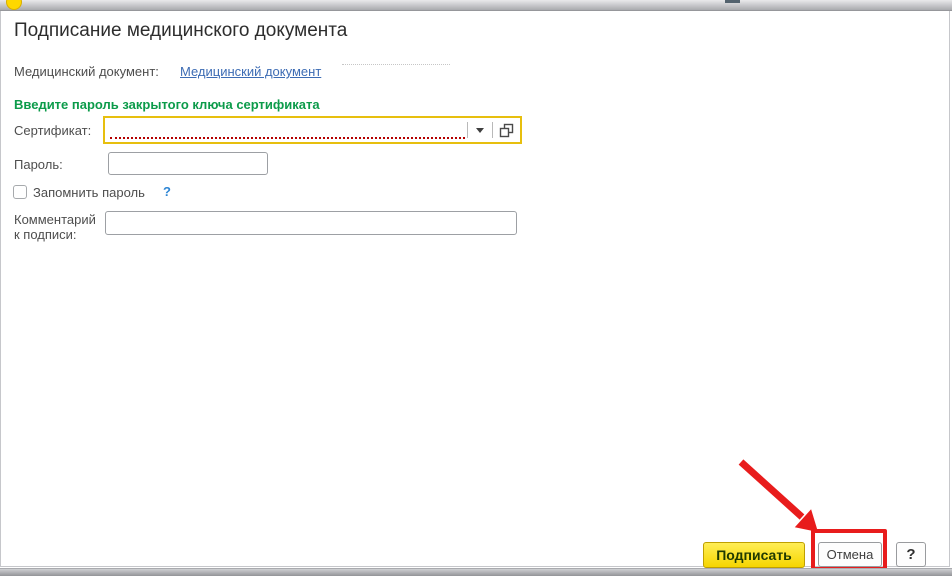 The height and width of the screenshot is (576, 952). I want to click on comment-input, so click(311, 223).